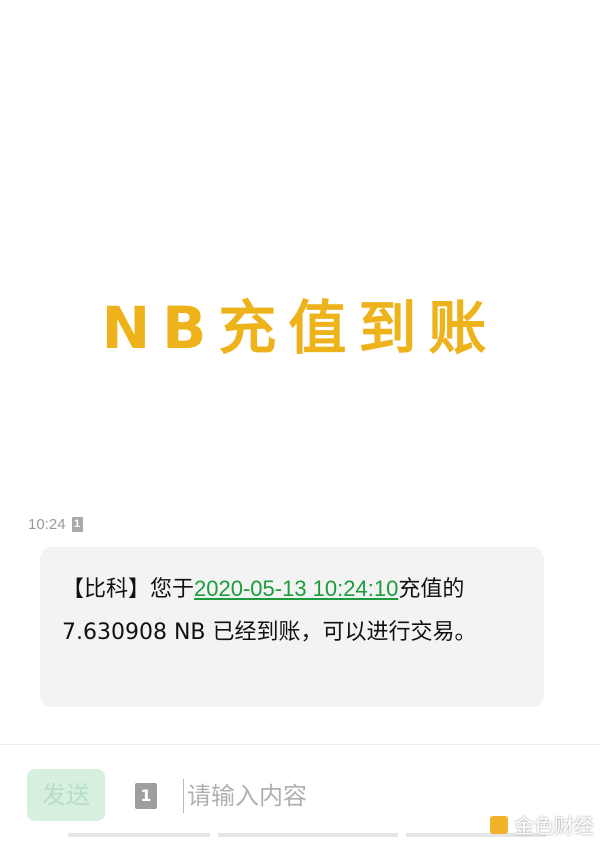 The height and width of the screenshot is (843, 600). I want to click on message-input, so click(316, 796).